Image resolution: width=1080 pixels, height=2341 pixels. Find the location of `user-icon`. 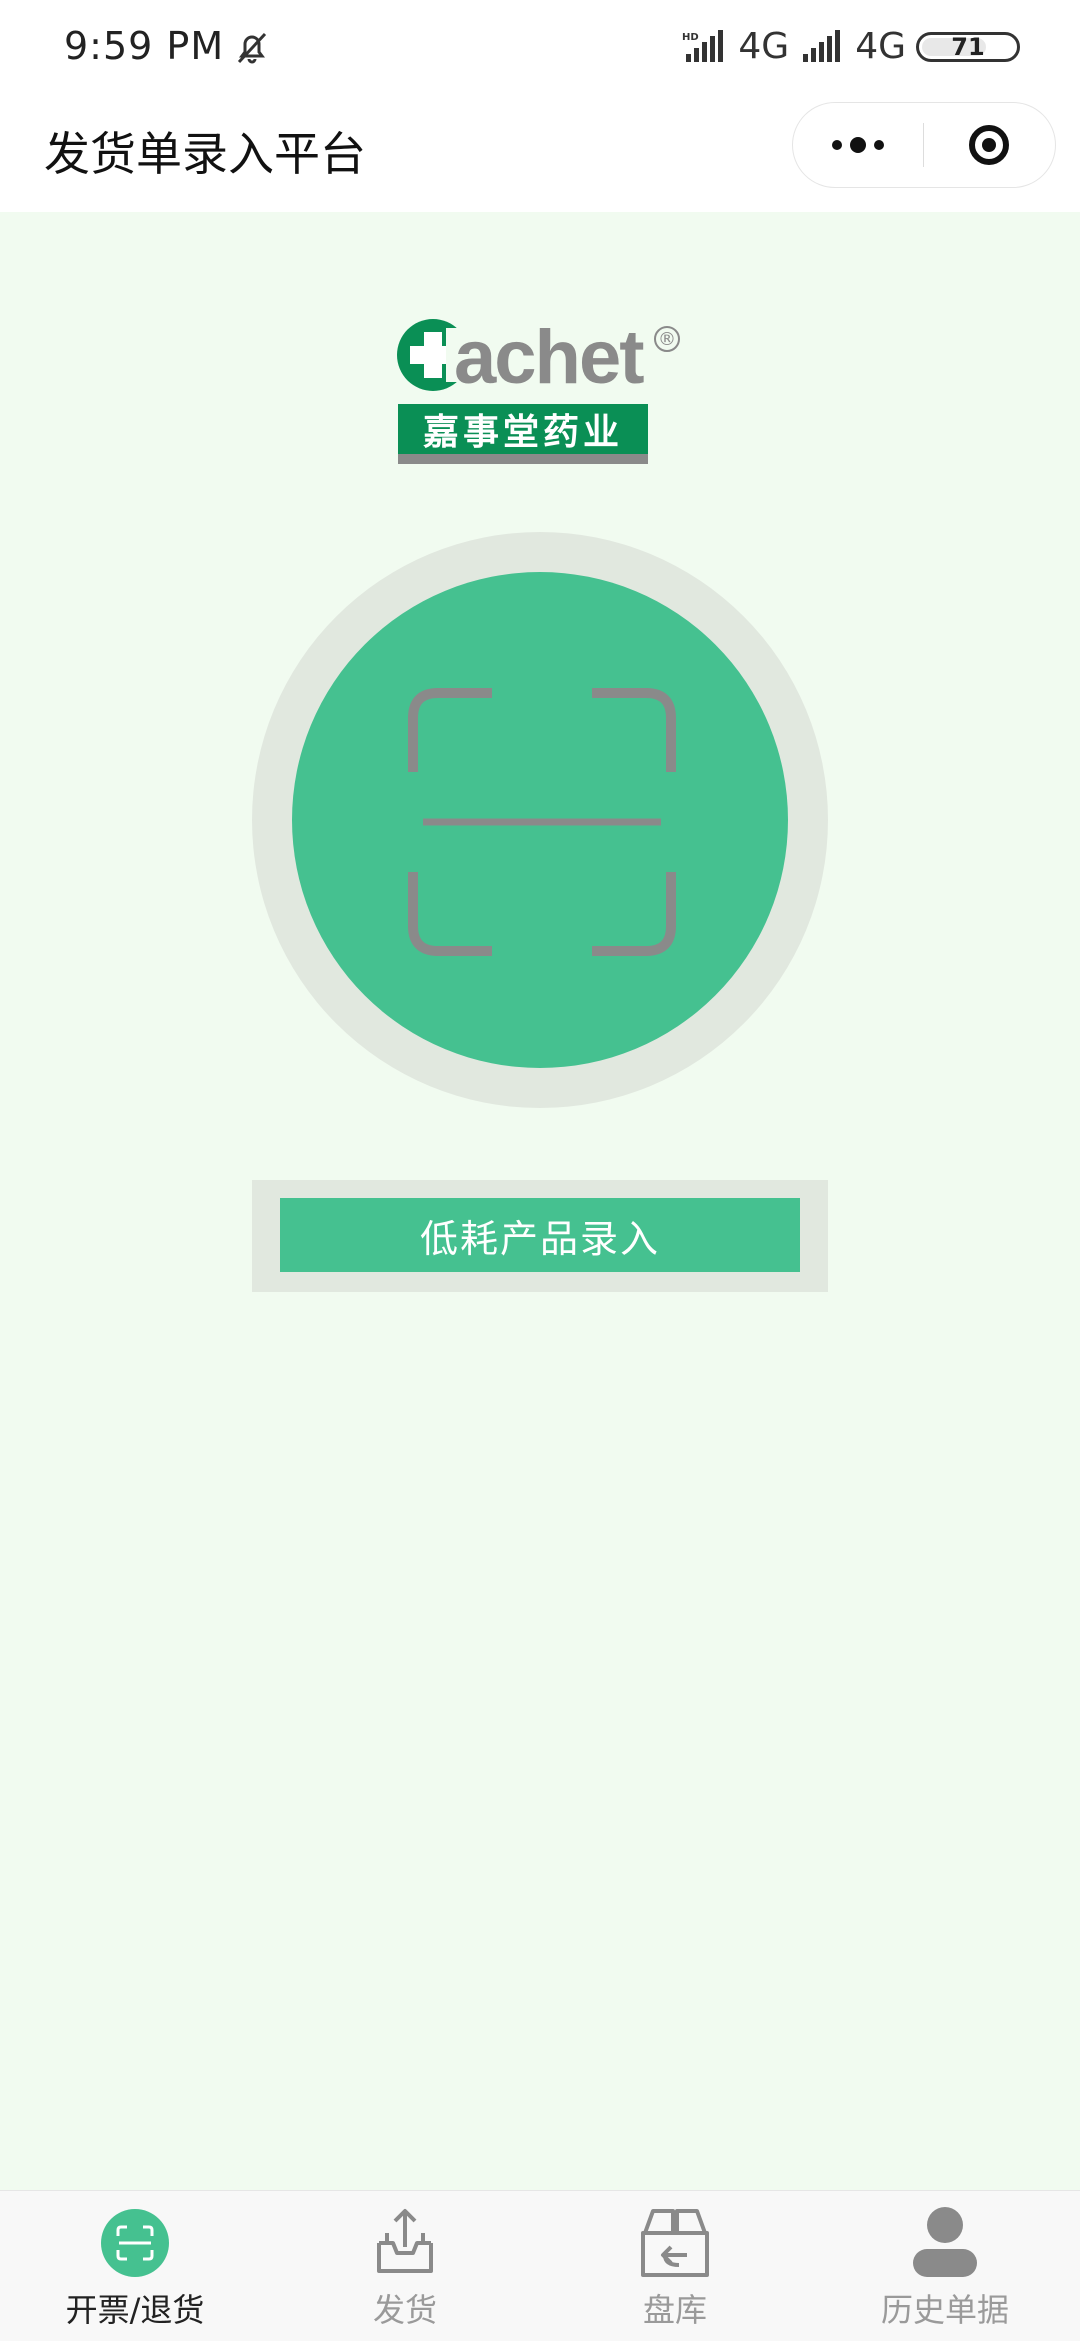

user-icon is located at coordinates (945, 2242).